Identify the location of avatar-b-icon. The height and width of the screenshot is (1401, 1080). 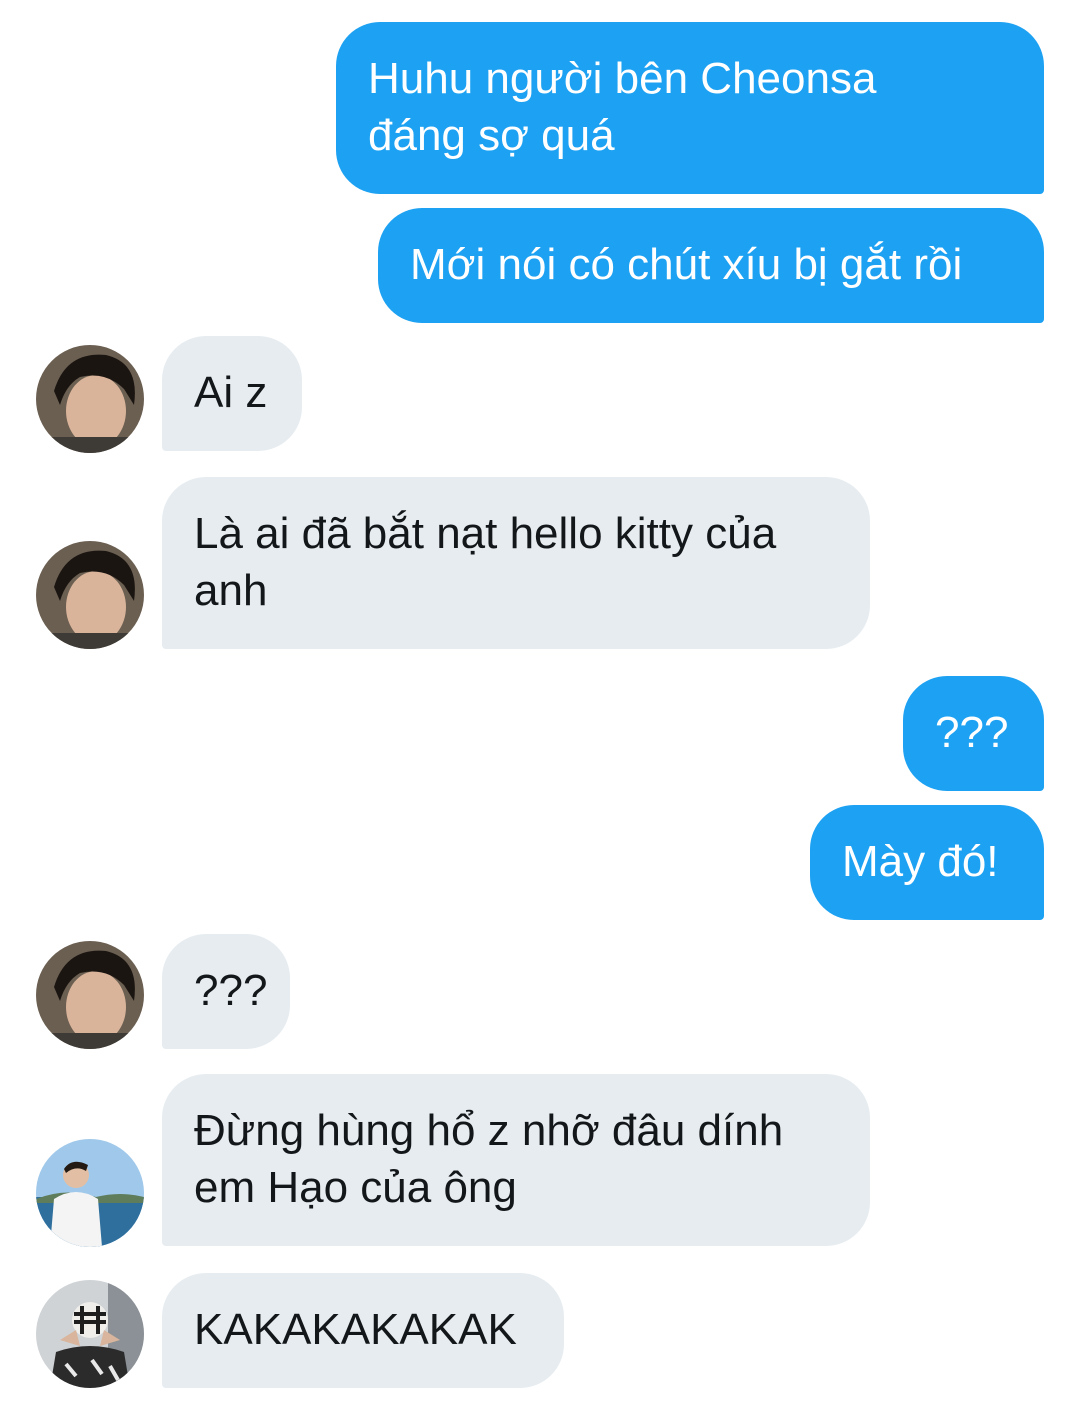
(90, 1193).